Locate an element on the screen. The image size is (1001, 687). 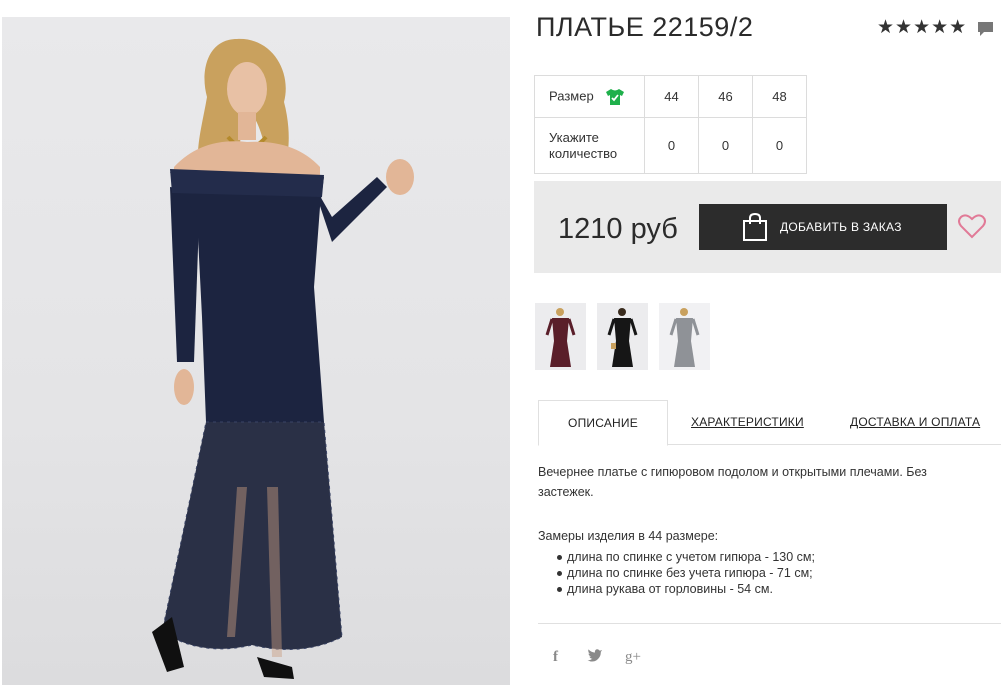
tshirt-icon is located at coordinates (615, 97).